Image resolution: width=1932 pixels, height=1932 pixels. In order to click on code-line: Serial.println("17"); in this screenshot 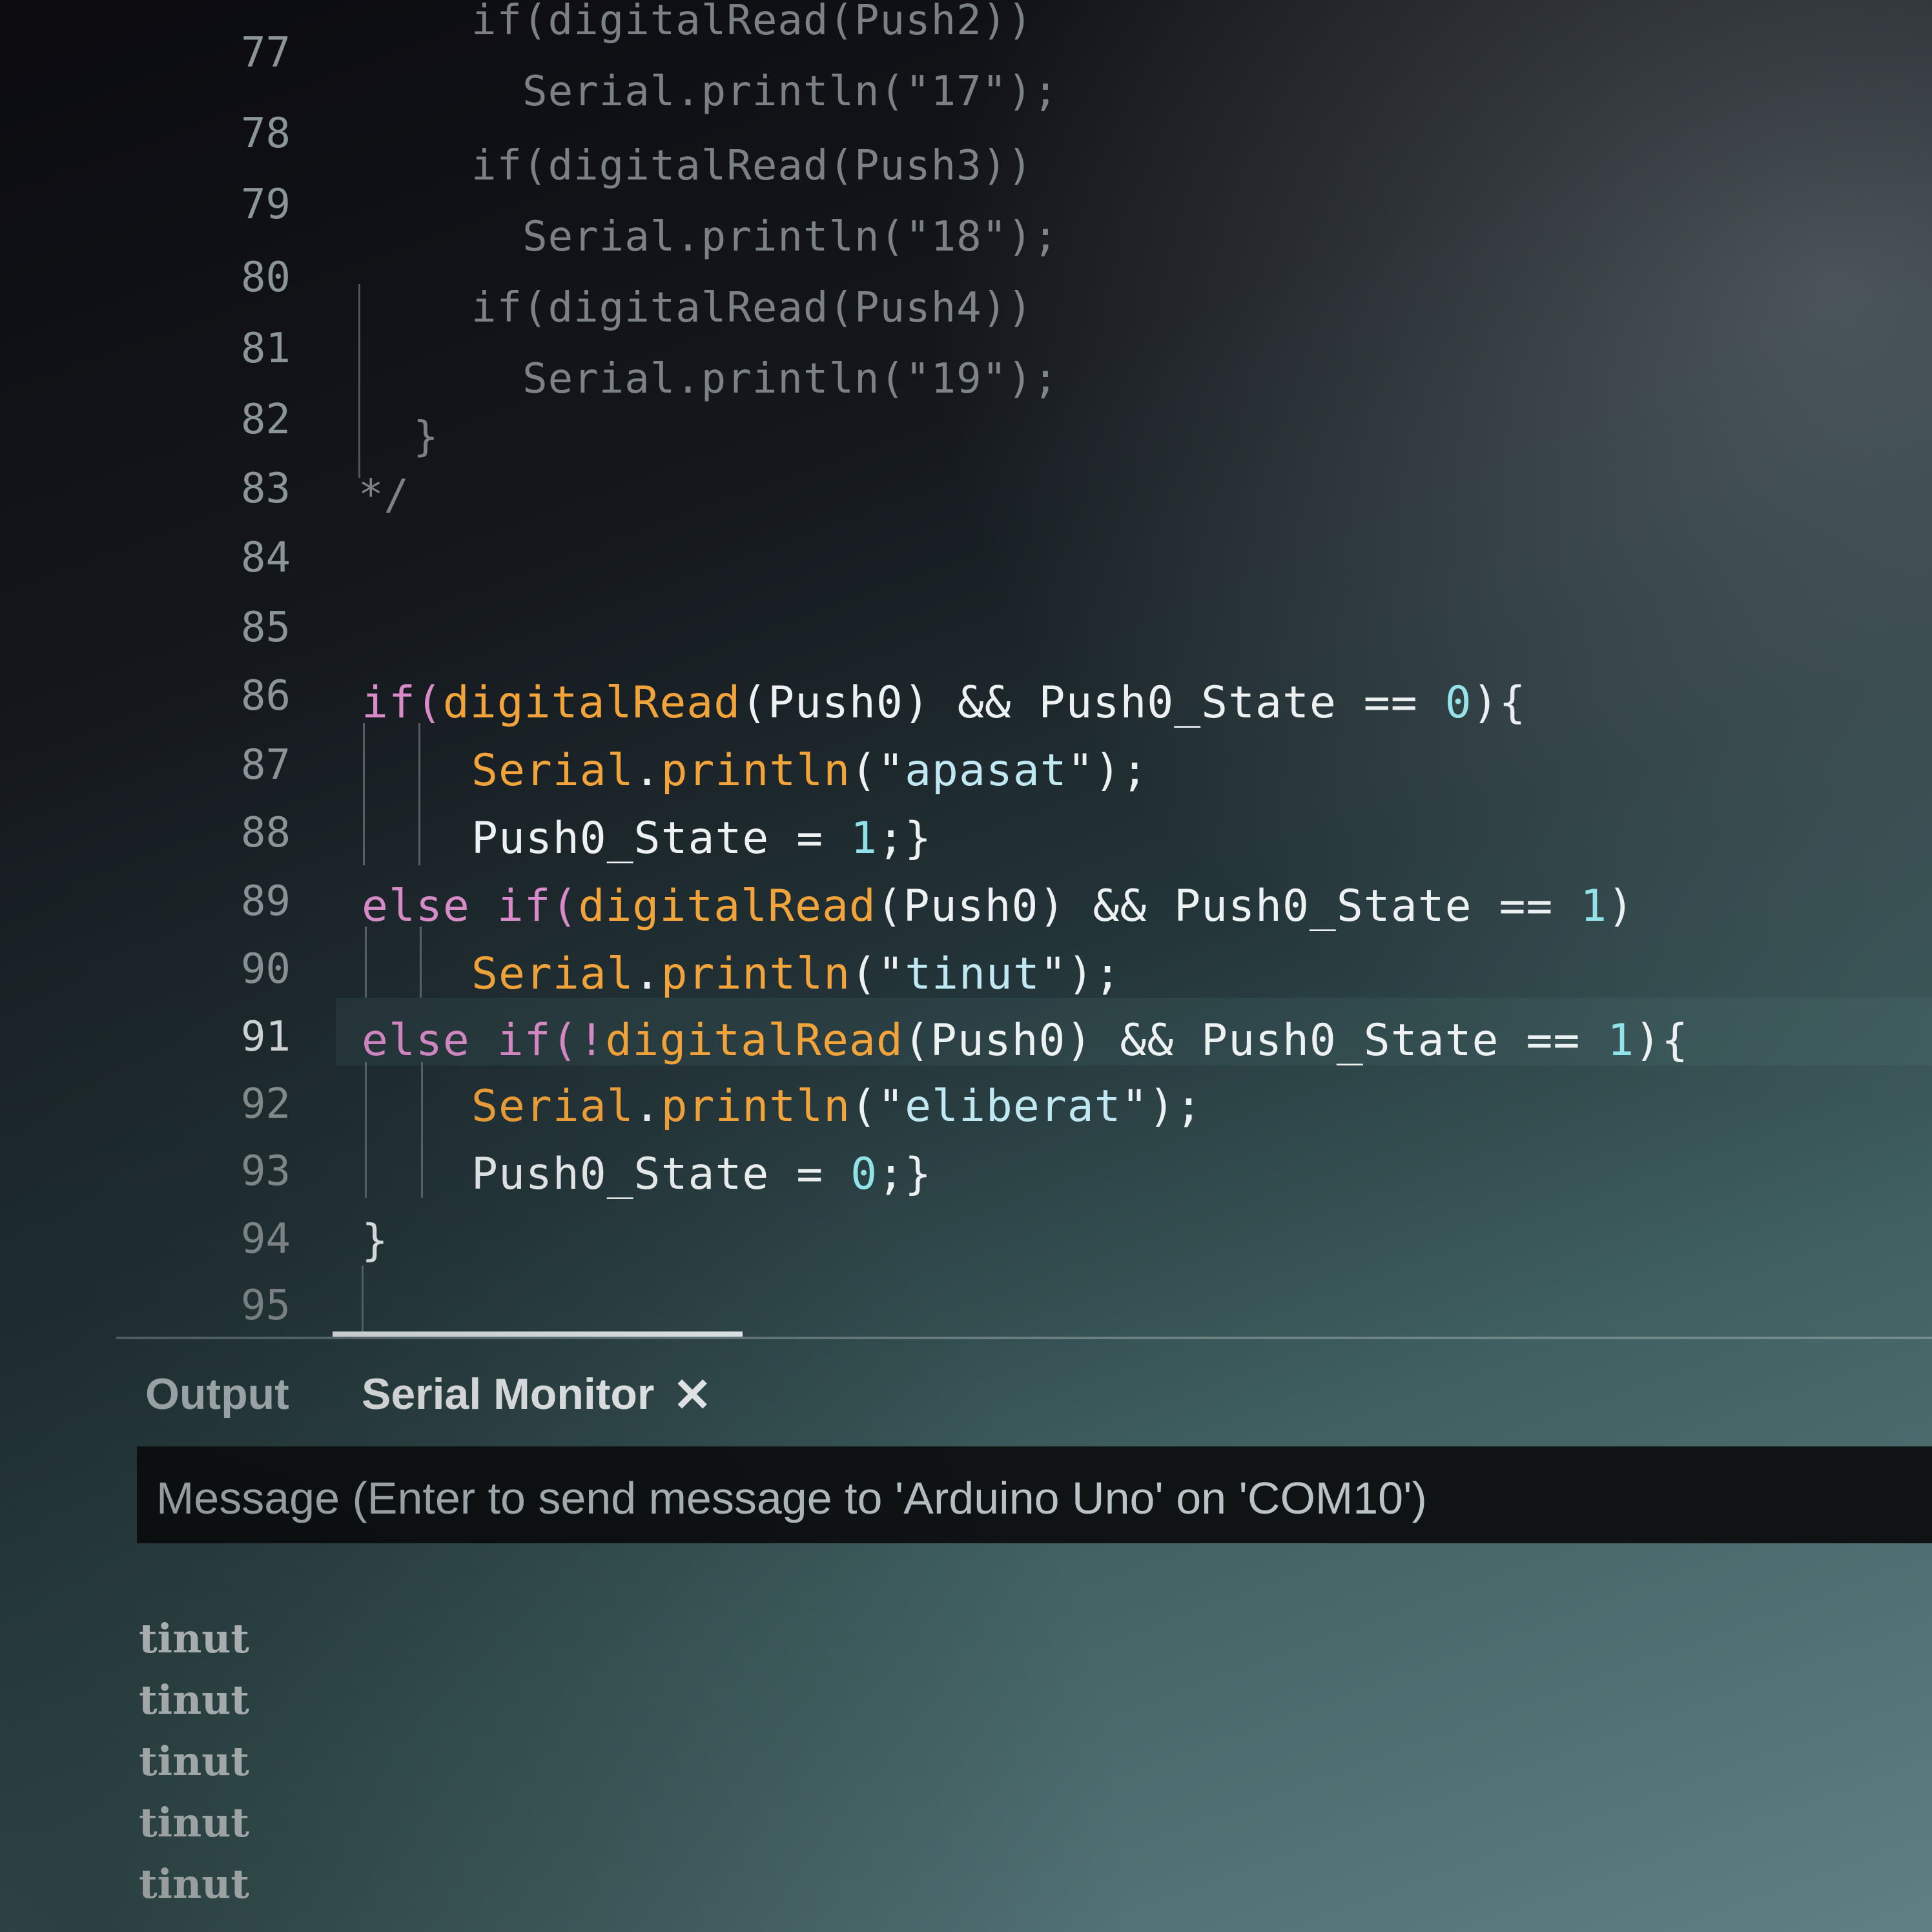, I will do `click(765, 91)`.